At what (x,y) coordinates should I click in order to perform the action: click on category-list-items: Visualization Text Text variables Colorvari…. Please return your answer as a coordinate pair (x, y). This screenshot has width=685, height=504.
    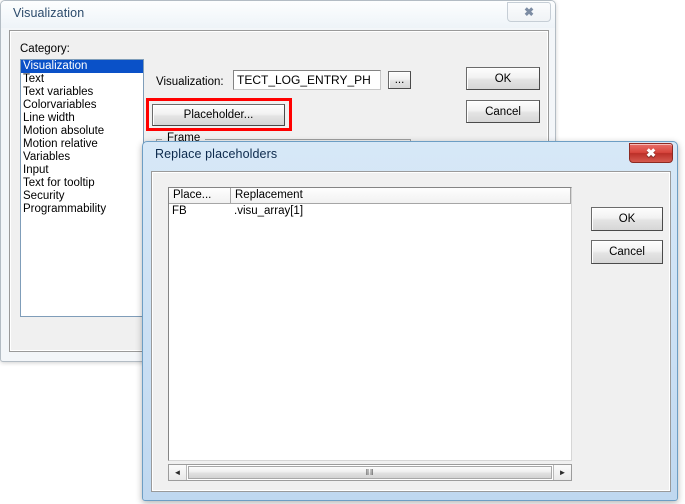
    Looking at the image, I should click on (82, 138).